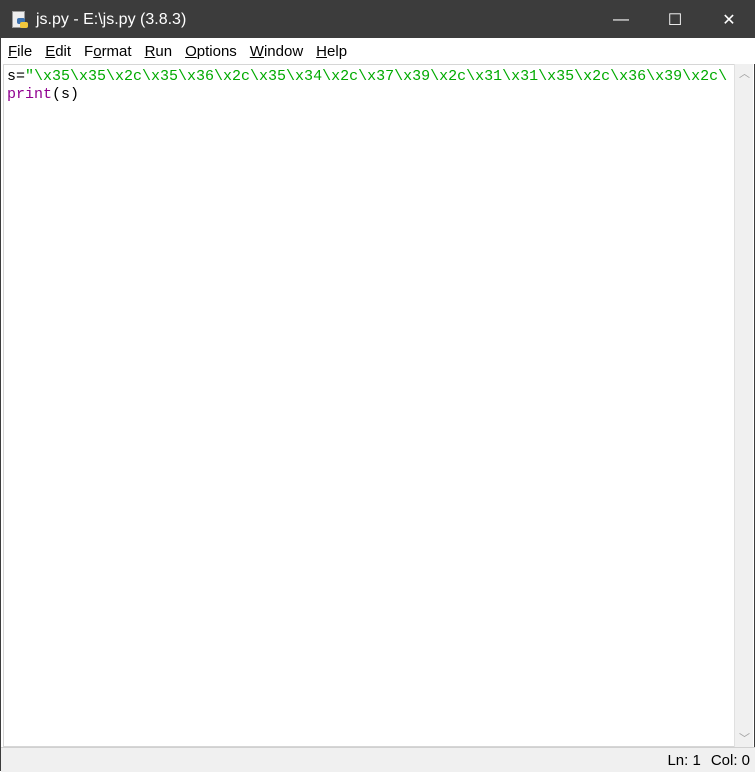  What do you see at coordinates (730, 760) in the screenshot?
I see `column-number: Col: 0` at bounding box center [730, 760].